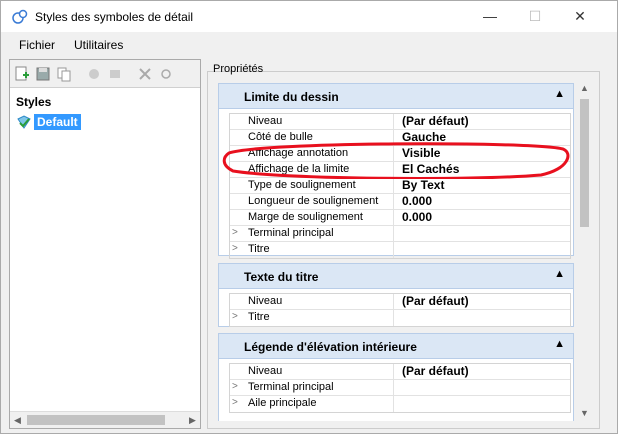  Describe the element at coordinates (535, 16) in the screenshot. I see `maximize-button: ☐` at that location.